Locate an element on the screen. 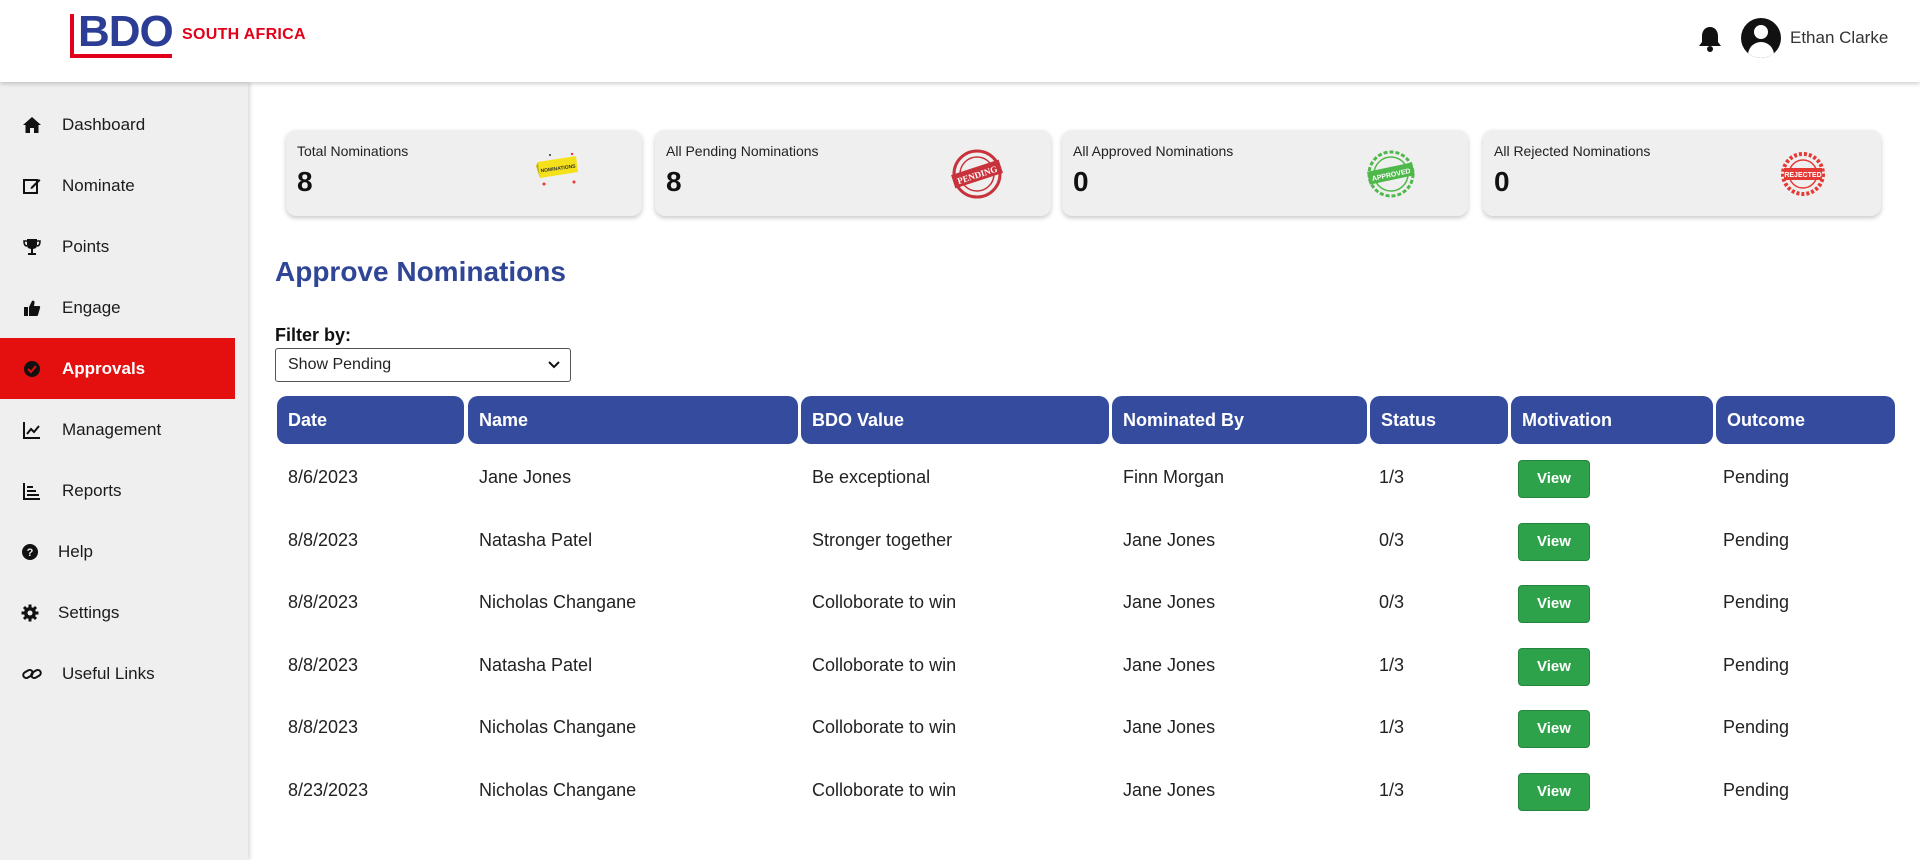 The image size is (1920, 860). pending-stamp-icon: PENDING is located at coordinates (977, 176).